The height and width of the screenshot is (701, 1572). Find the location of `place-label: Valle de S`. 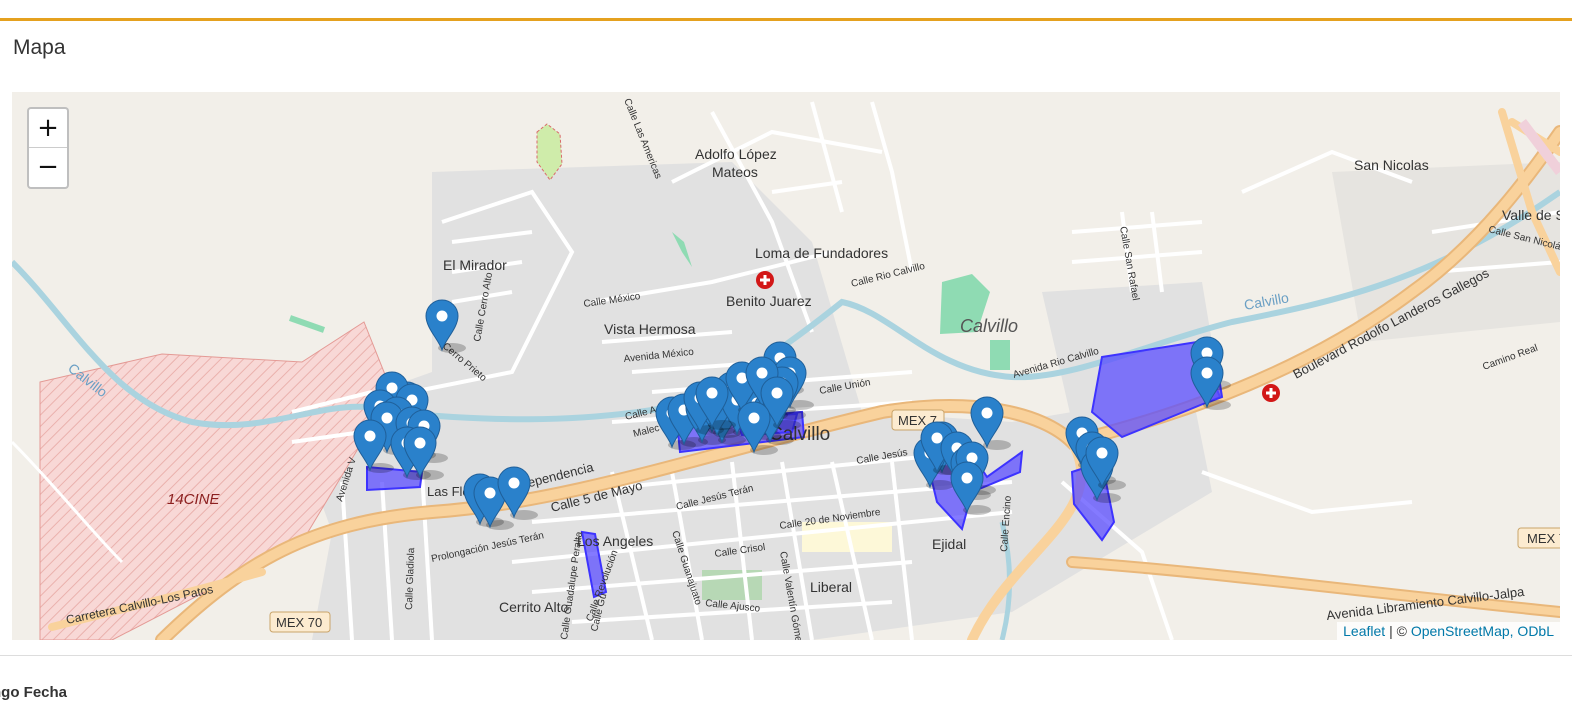

place-label: Valle de S is located at coordinates (1531, 215).